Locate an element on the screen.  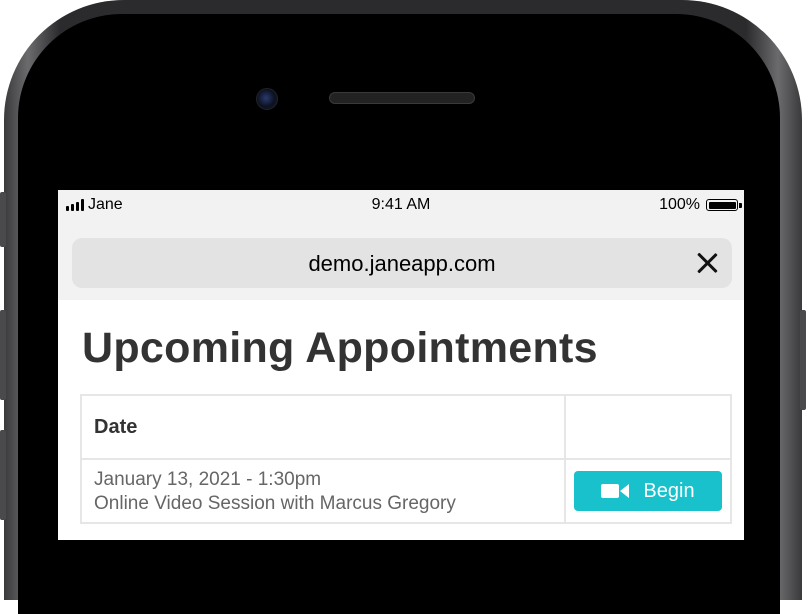
battery-percent: 100% is located at coordinates (679, 204).